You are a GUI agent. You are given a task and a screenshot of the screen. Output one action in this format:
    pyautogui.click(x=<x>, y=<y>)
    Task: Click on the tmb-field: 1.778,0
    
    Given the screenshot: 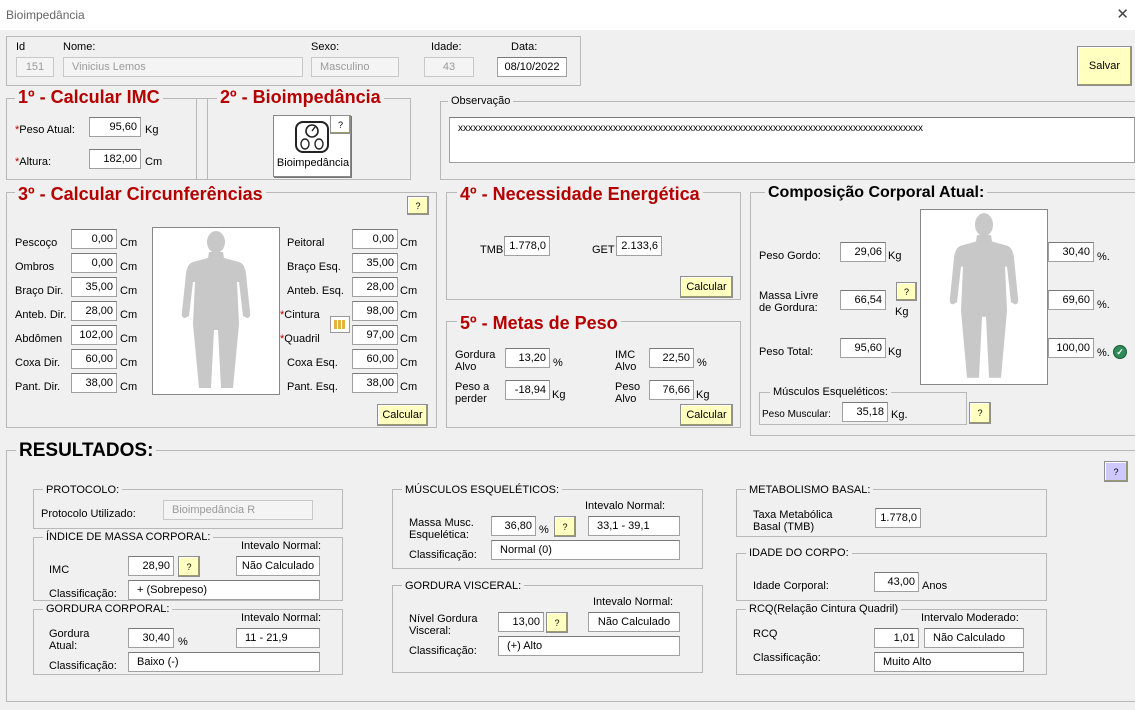 What is the action you would take?
    pyautogui.click(x=527, y=246)
    